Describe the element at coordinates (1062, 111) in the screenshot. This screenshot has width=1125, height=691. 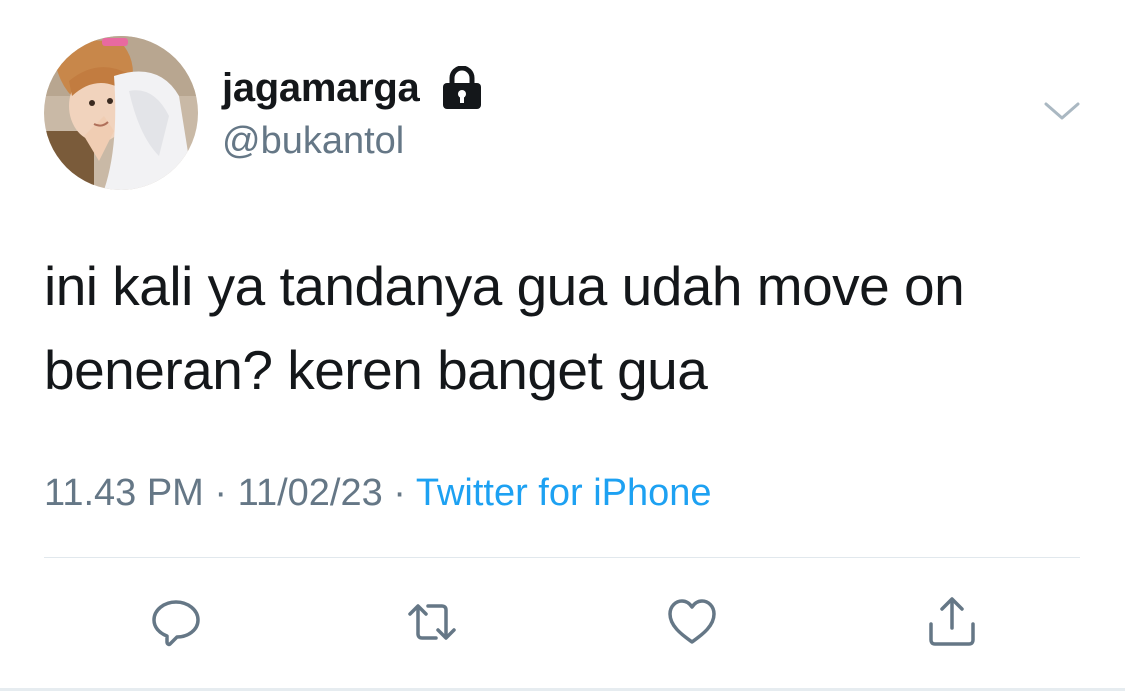
I see `chevron-down-icon` at that location.